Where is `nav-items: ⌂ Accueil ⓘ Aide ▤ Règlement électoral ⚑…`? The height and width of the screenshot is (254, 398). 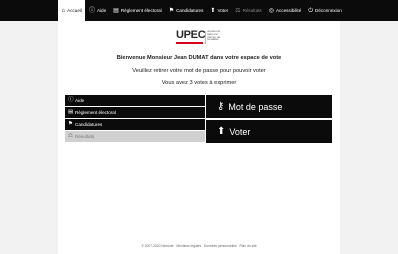 nav-items: ⌂ Accueil ⓘ Aide ▤ Règlement électoral ⚑… is located at coordinates (201, 10).